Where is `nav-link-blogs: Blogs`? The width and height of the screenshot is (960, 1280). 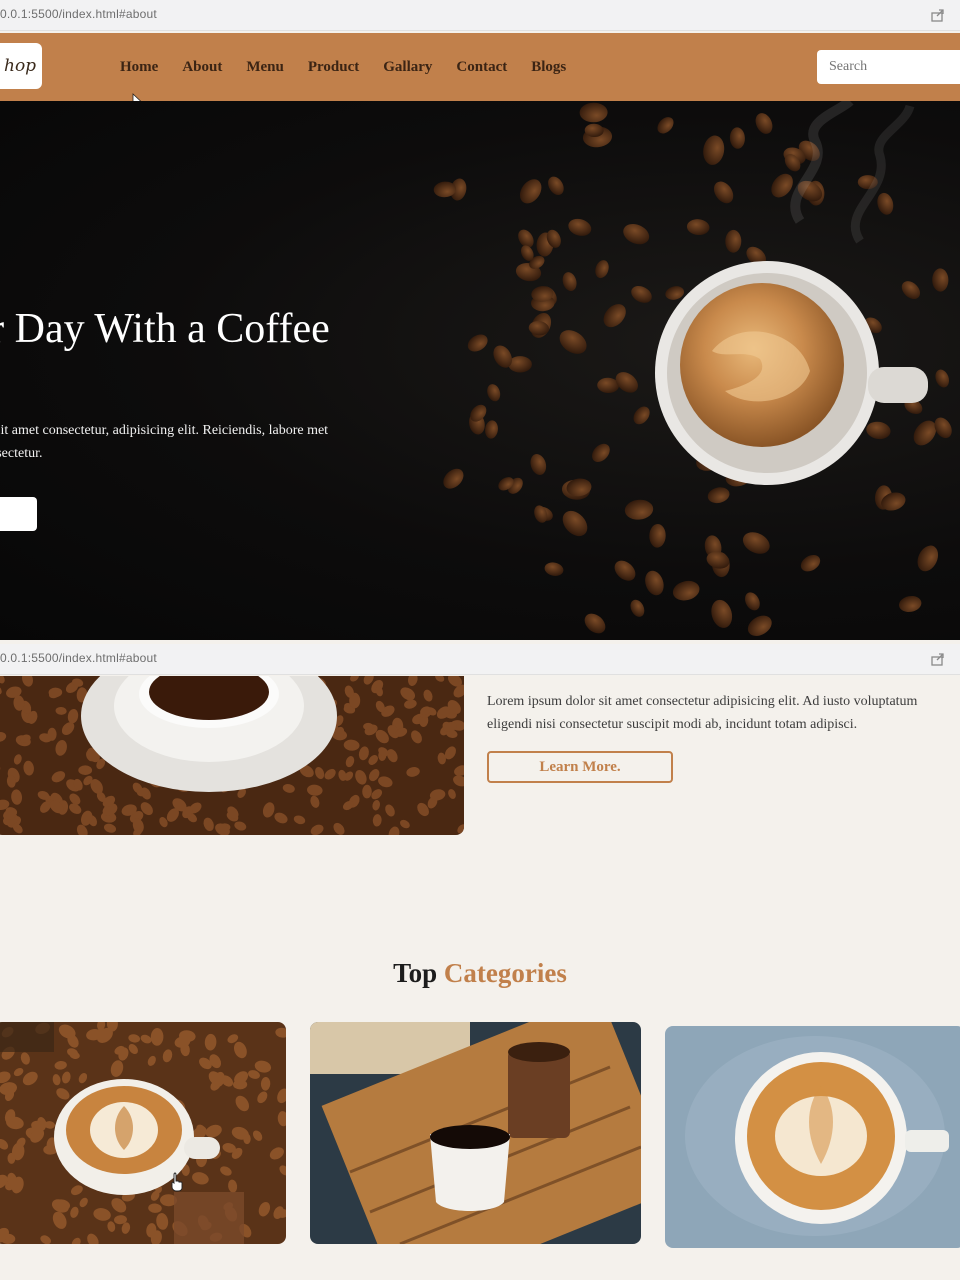
nav-link-blogs: Blogs is located at coordinates (548, 67).